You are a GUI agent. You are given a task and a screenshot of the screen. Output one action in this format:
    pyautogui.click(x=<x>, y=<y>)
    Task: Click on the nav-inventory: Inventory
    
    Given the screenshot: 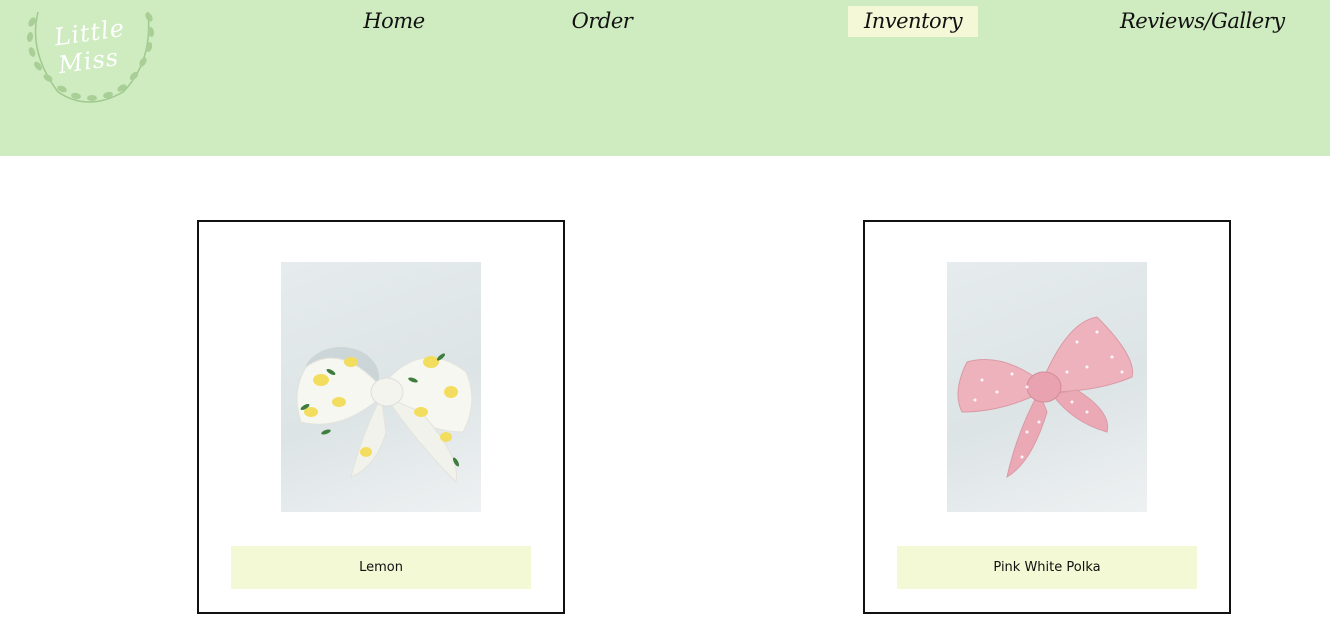 What is the action you would take?
    pyautogui.click(x=913, y=21)
    